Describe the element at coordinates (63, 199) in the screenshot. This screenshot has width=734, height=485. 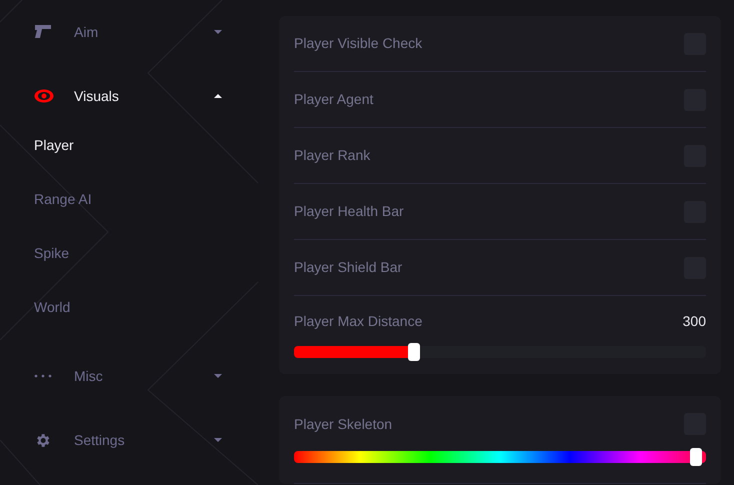
I see `submenu-item: Range AI` at that location.